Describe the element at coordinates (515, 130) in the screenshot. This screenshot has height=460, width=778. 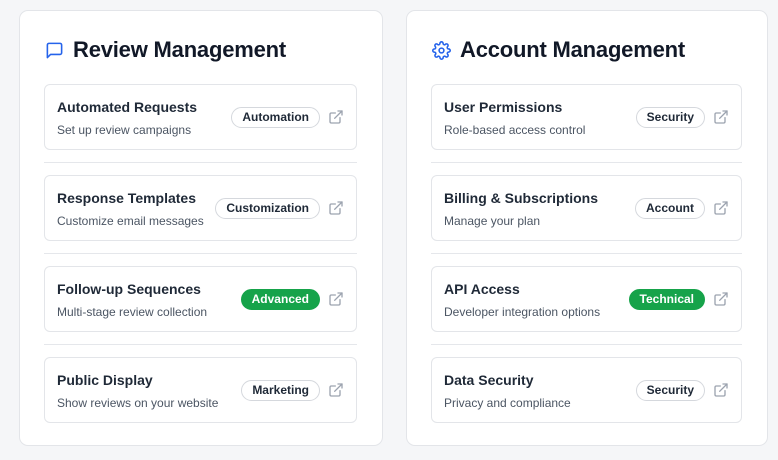
I see `item-subtitle: Role-based access control` at that location.